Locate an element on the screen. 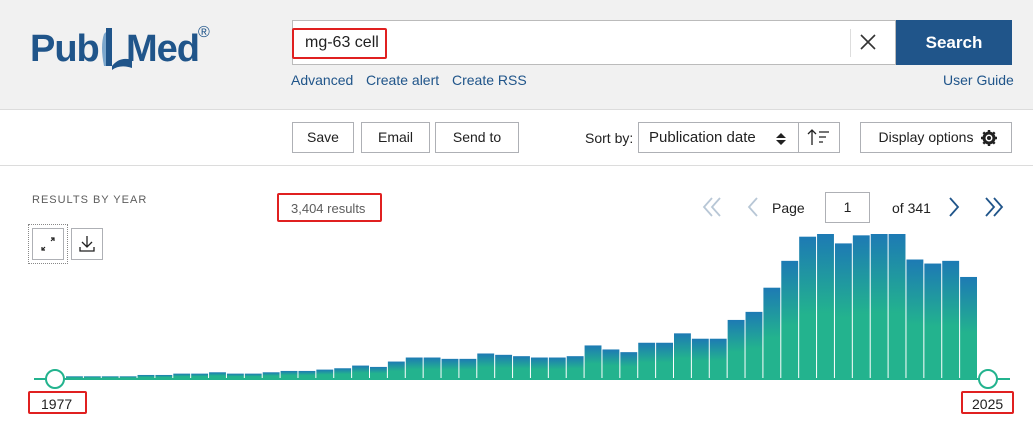 The image size is (1033, 425). chevron-left-icon is located at coordinates (752, 207).